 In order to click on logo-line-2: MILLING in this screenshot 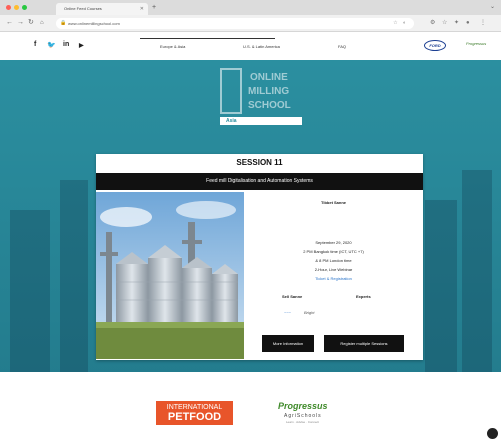, I will do `click(269, 91)`.